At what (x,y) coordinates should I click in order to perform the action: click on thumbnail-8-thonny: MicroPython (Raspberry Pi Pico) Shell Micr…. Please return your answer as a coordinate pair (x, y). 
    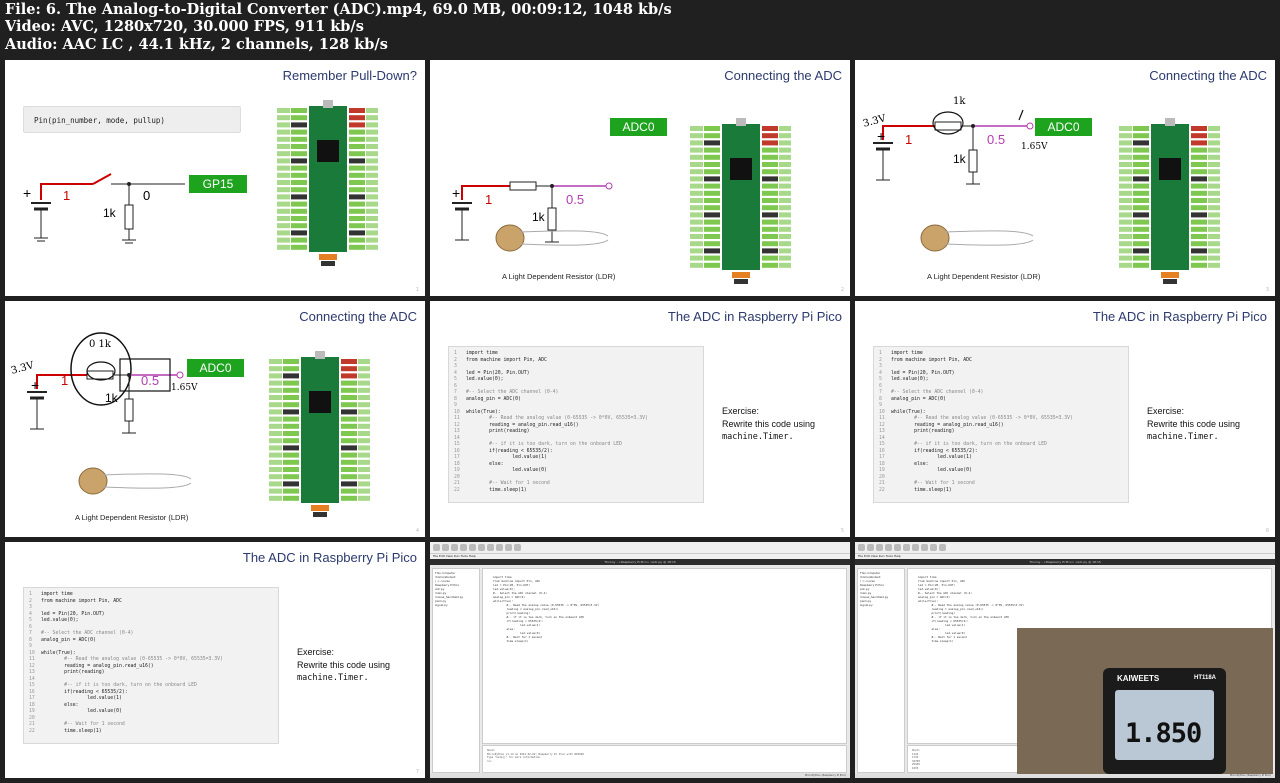
    Looking at the image, I should click on (640, 660).